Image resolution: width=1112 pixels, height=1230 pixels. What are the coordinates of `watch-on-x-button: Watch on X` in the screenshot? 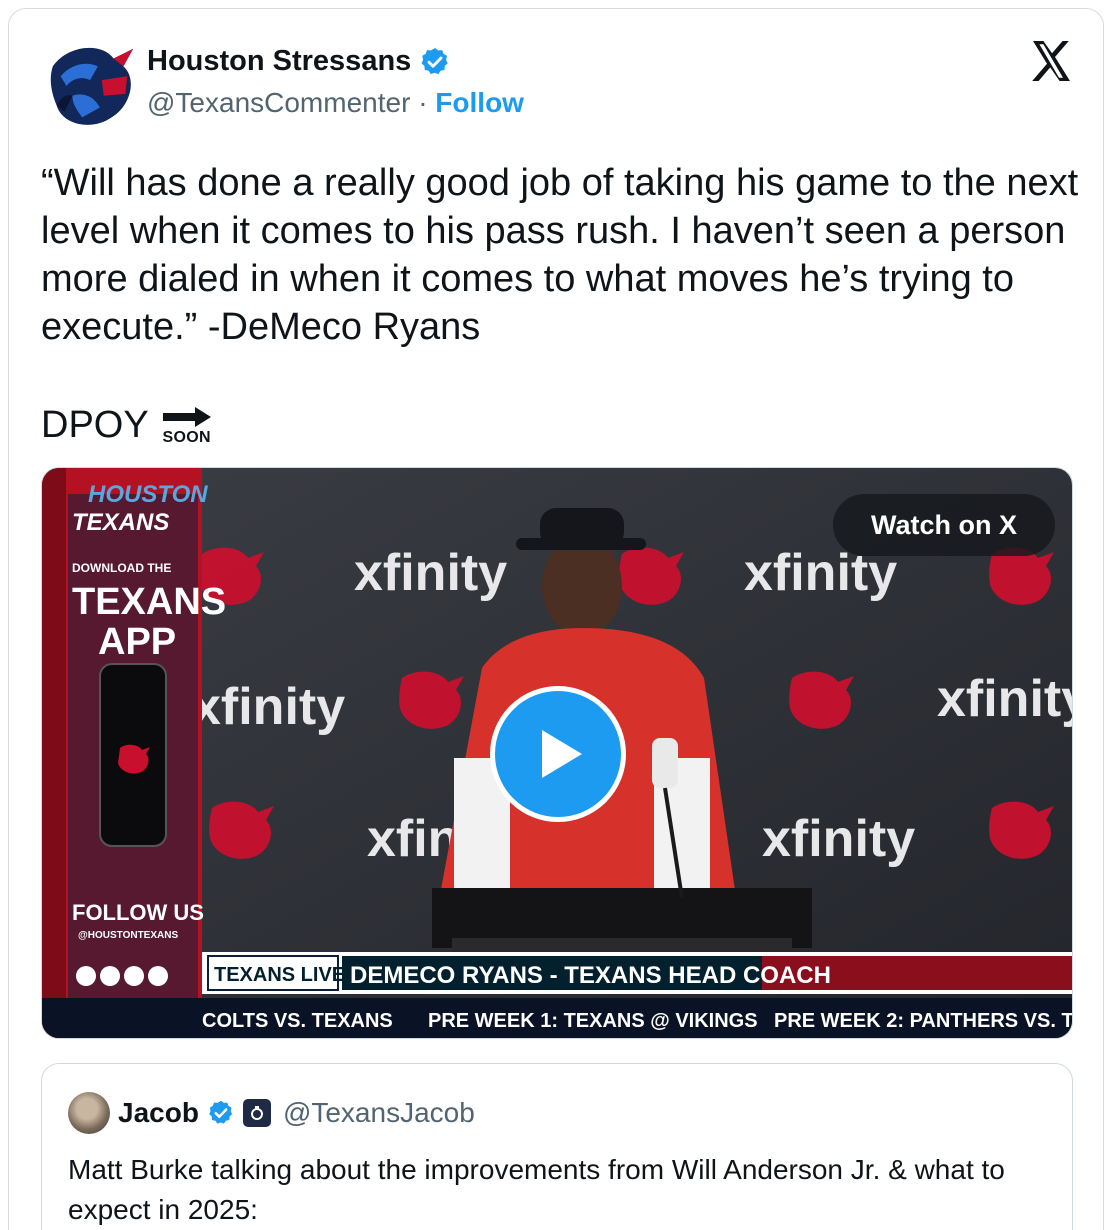 It's located at (944, 525).